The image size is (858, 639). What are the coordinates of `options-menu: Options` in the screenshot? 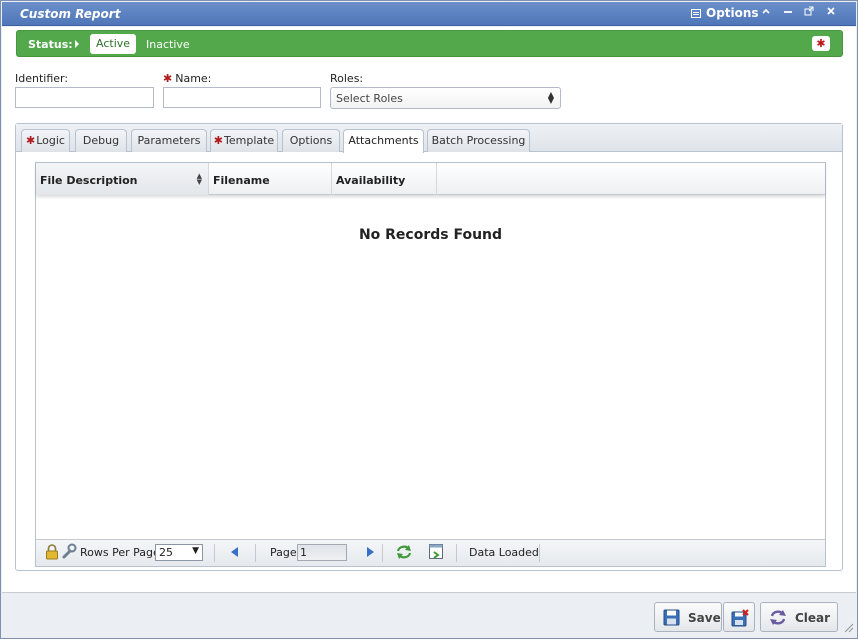 It's located at (725, 13).